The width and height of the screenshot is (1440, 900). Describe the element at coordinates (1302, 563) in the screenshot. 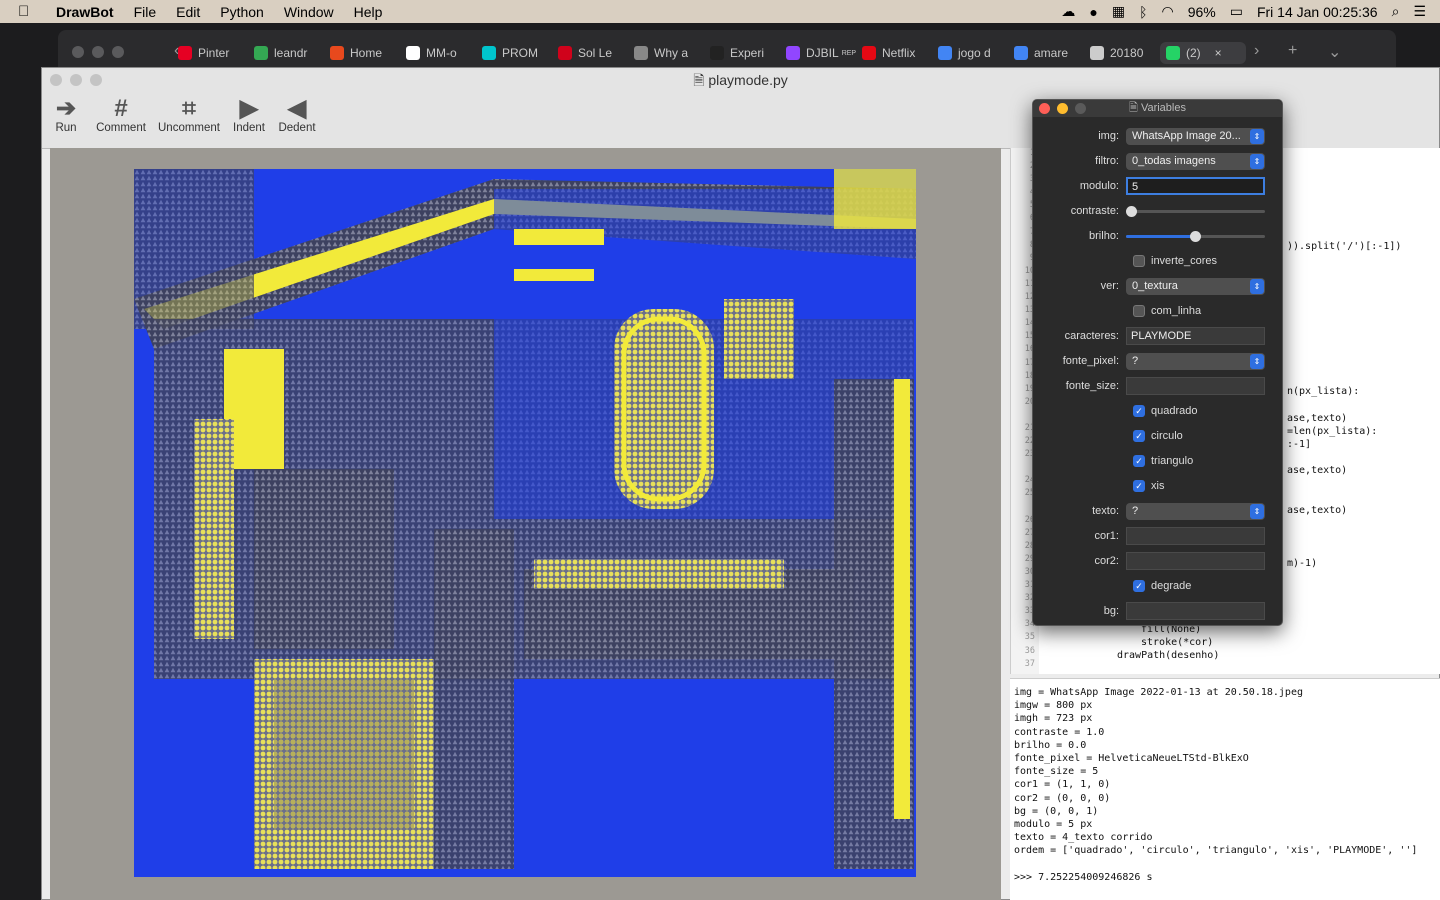

I see `code-fragment: m)-1)` at that location.